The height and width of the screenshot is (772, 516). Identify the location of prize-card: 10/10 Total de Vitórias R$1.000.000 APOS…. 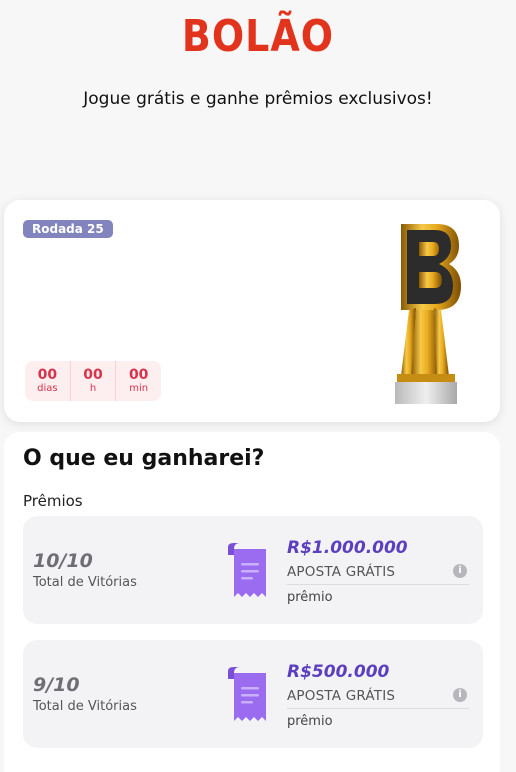
(253, 570).